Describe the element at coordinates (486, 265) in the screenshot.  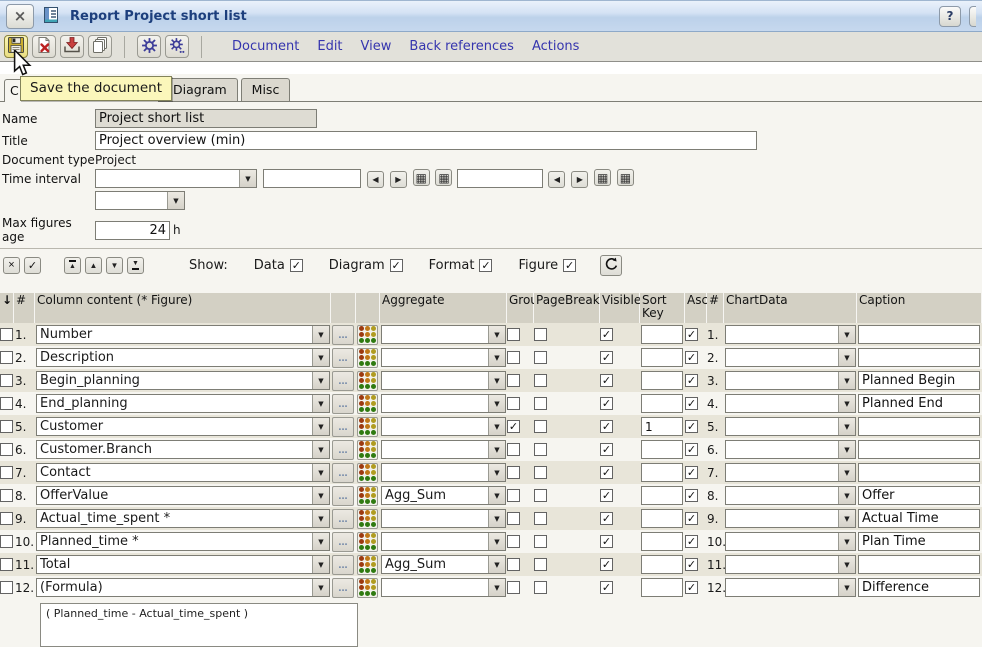
I see `show-format-checkbox: ✓` at that location.